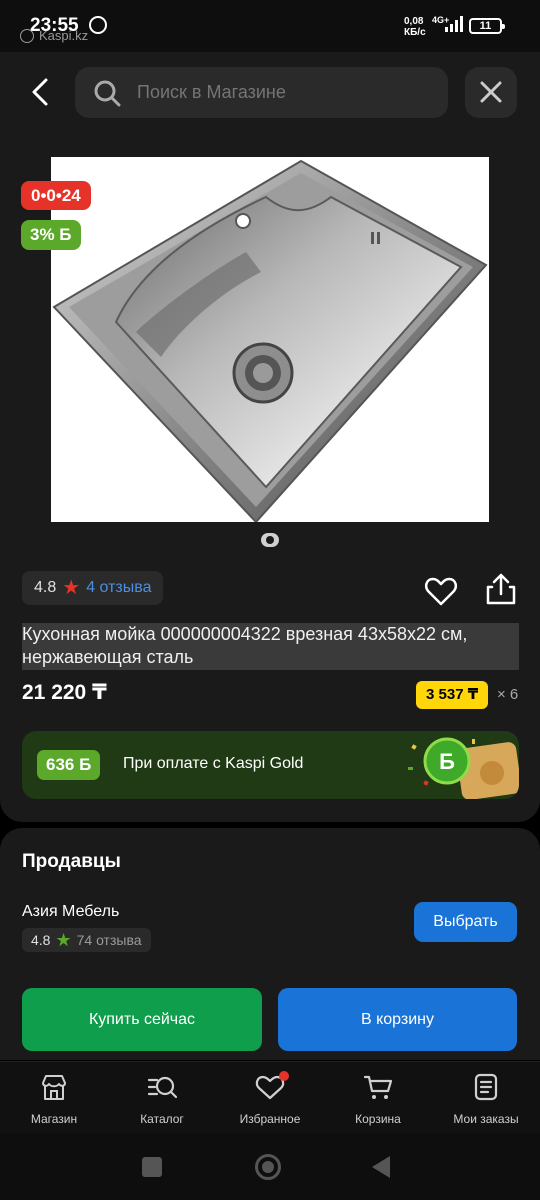 The width and height of the screenshot is (540, 1200). I want to click on share-icon, so click(501, 589).